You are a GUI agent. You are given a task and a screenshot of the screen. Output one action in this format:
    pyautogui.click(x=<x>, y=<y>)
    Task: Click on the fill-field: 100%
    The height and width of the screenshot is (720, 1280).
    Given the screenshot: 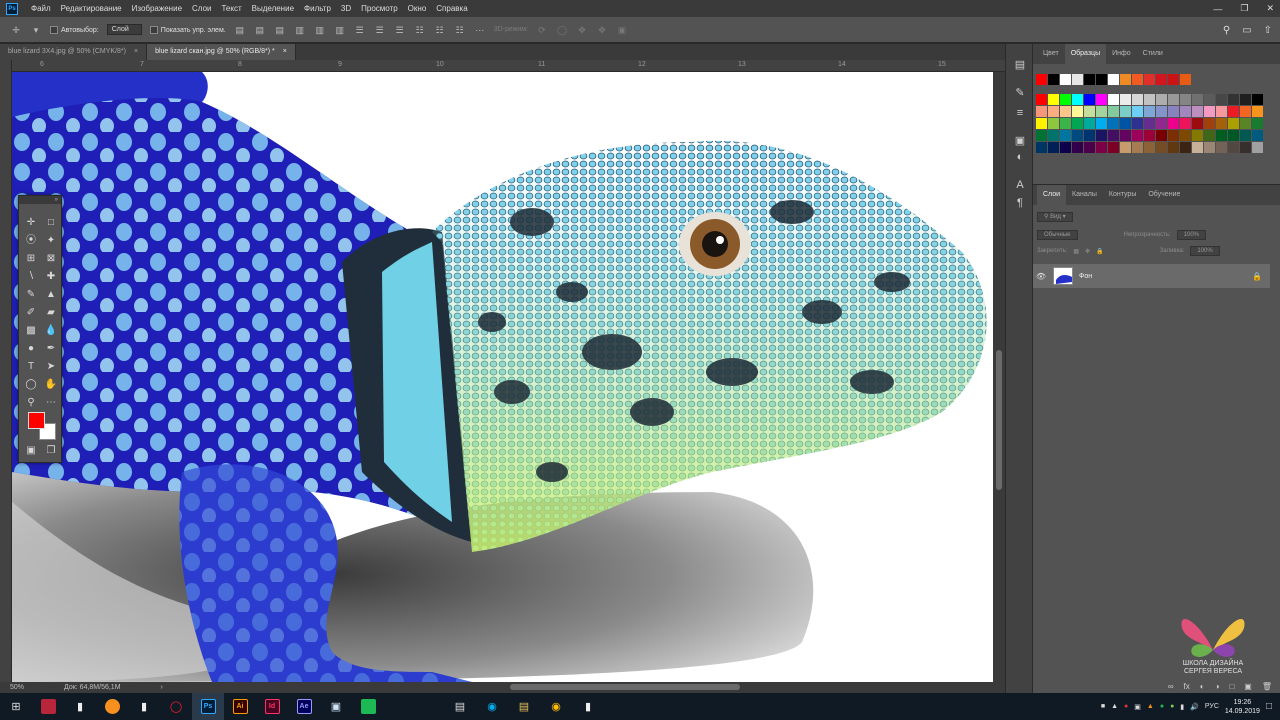 What is the action you would take?
    pyautogui.click(x=1205, y=251)
    